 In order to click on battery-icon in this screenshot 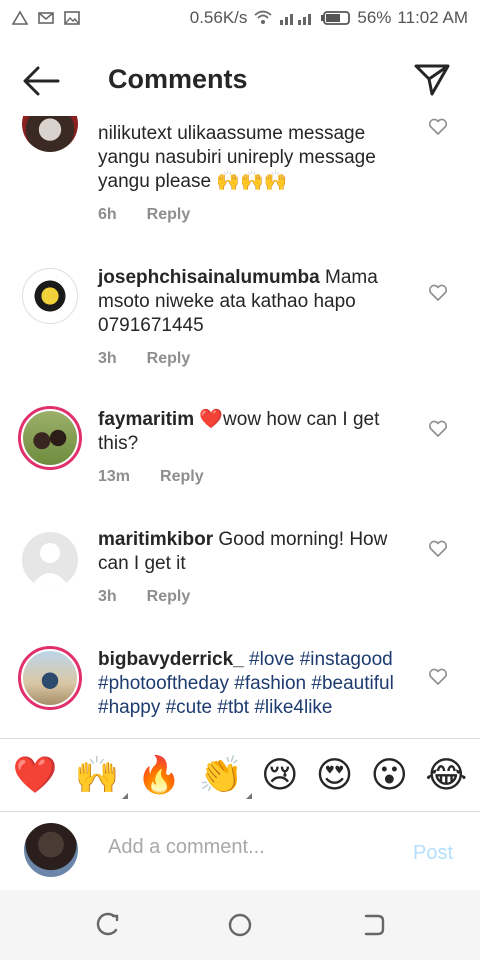, I will do `click(336, 18)`.